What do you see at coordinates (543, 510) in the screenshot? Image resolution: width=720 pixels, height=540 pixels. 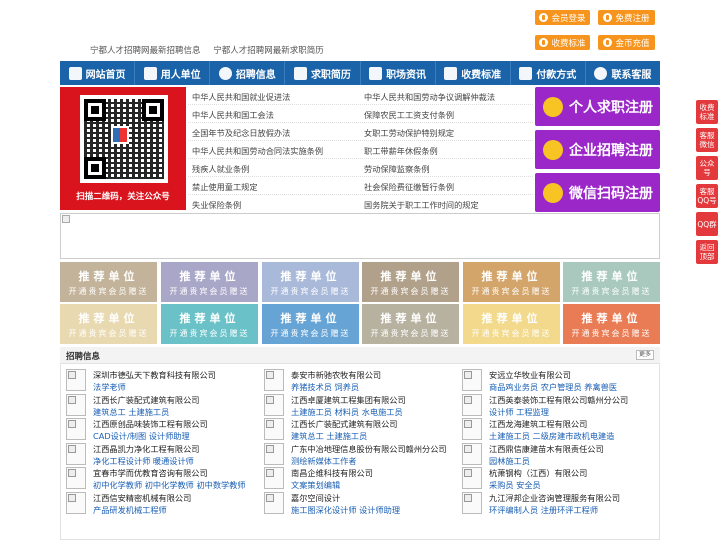 I see `job-positions: 环评编制人员 注册环评工程师` at bounding box center [543, 510].